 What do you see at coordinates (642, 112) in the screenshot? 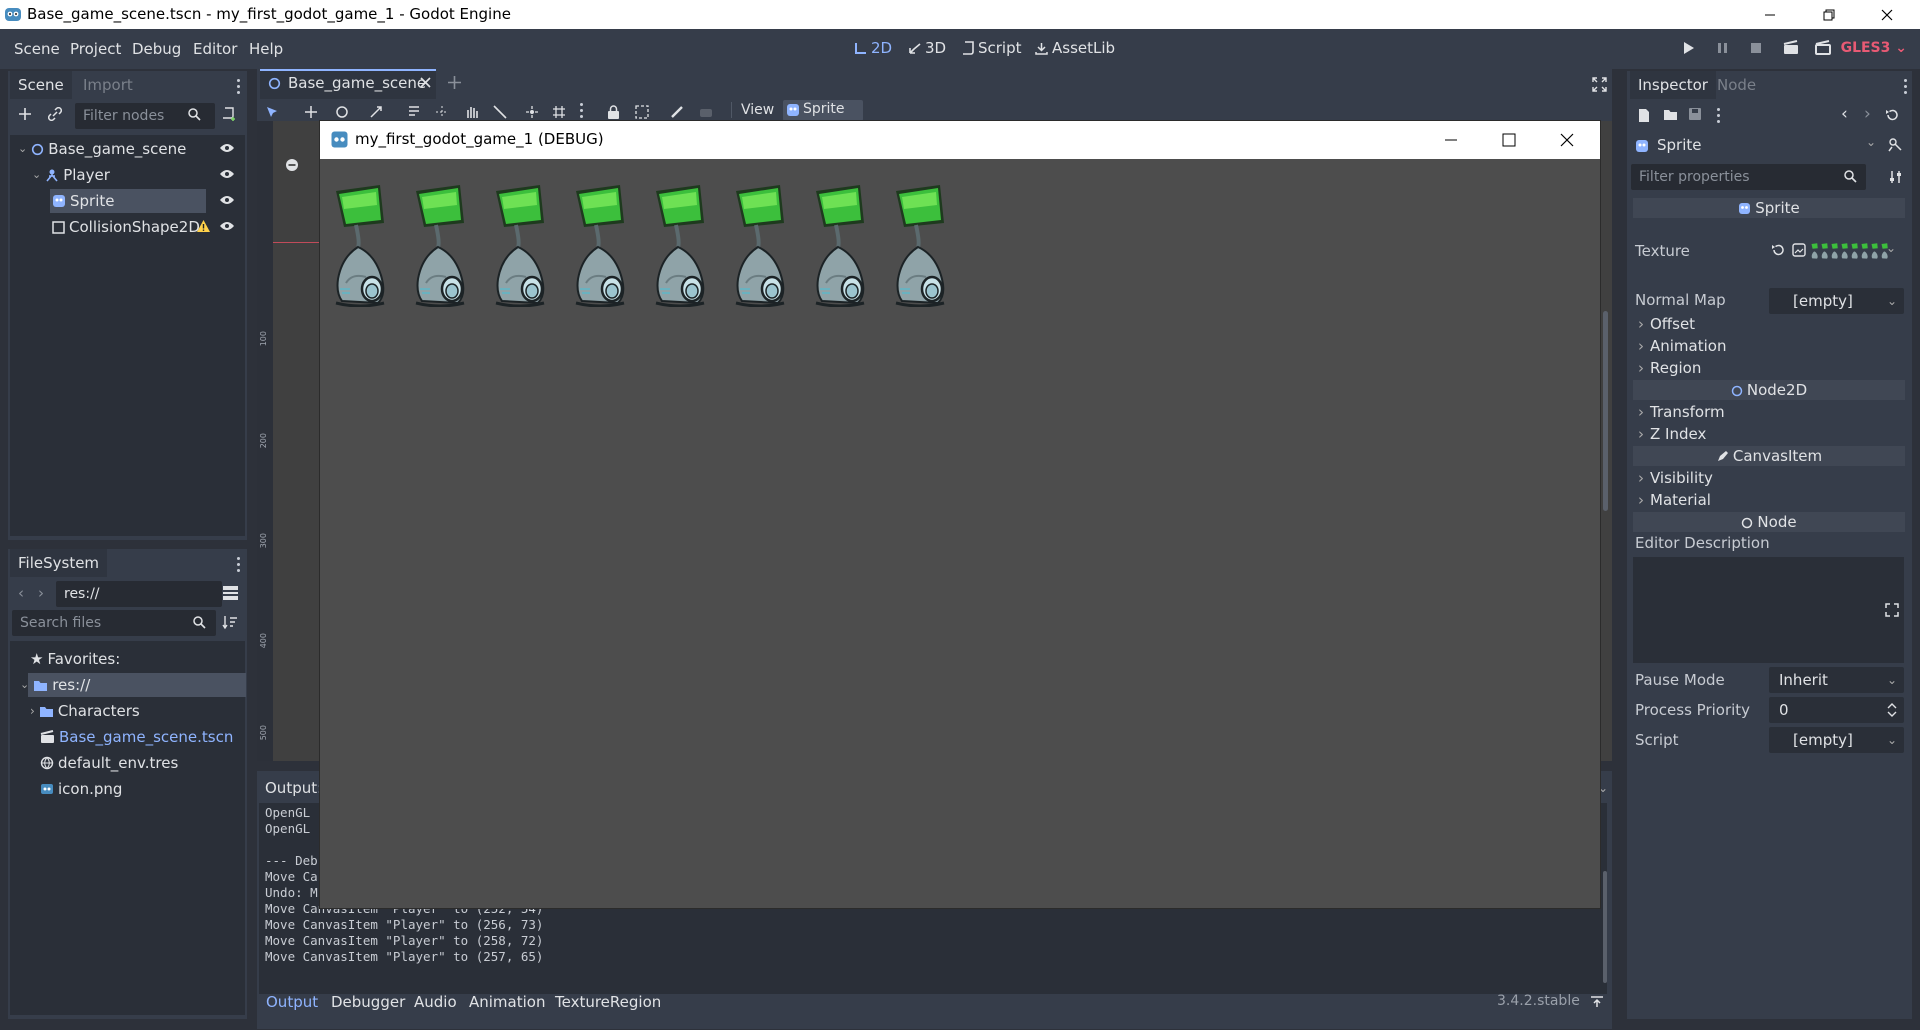
I see `group-icon` at bounding box center [642, 112].